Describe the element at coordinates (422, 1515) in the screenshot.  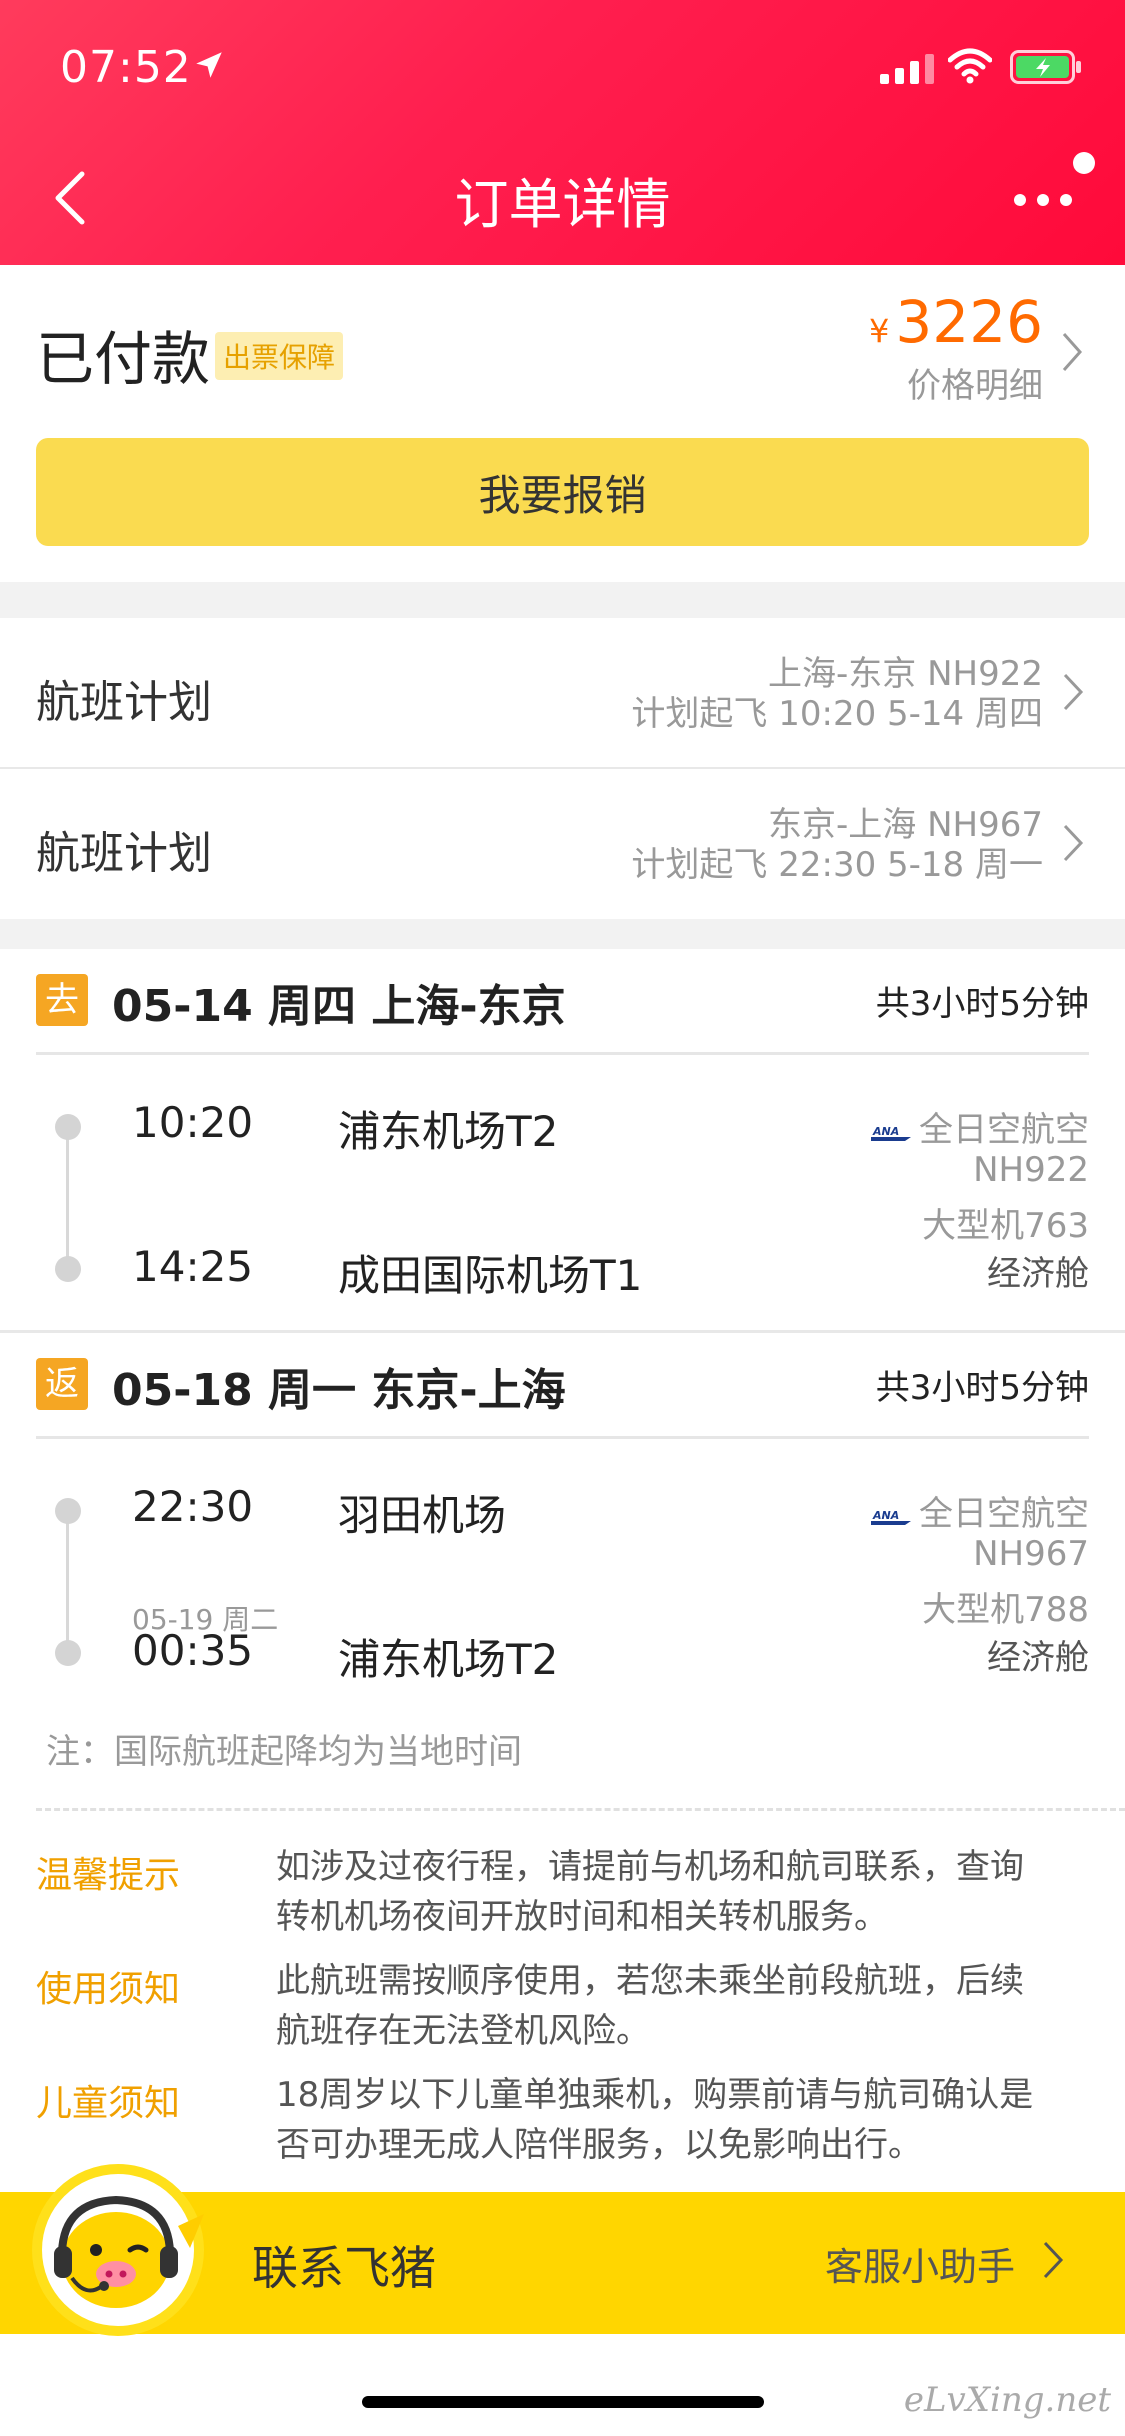
I see `departure-airport: 羽田机场` at that location.